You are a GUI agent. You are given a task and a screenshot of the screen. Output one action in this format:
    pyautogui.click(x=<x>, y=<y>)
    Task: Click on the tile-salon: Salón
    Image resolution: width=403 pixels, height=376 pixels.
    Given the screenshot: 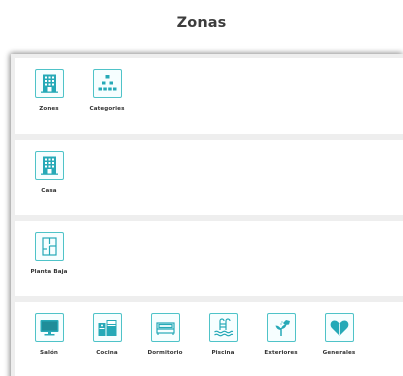 What is the action you would take?
    pyautogui.click(x=49, y=334)
    